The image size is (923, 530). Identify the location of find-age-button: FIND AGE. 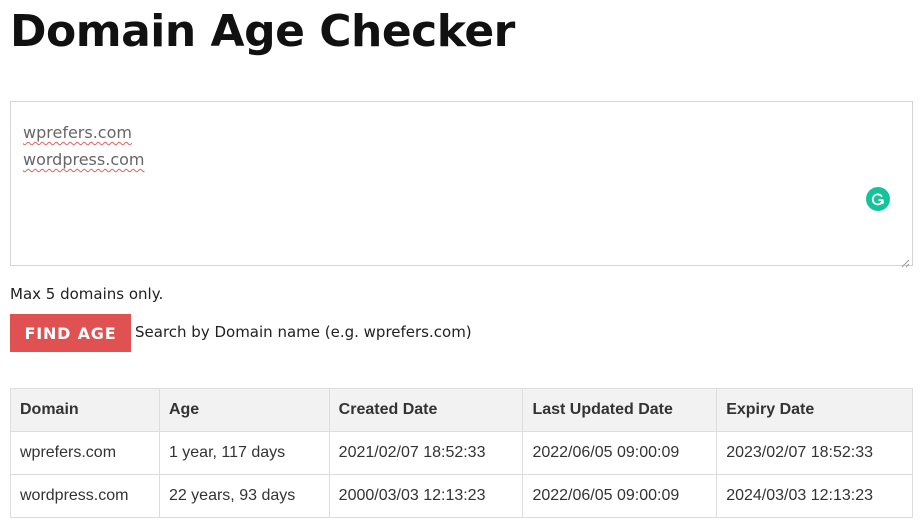
(70, 333).